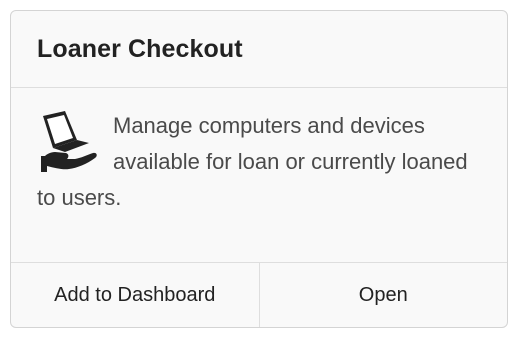 Image resolution: width=520 pixels, height=340 pixels. I want to click on add-to-dashboard-button: Add to Dashboard, so click(135, 295).